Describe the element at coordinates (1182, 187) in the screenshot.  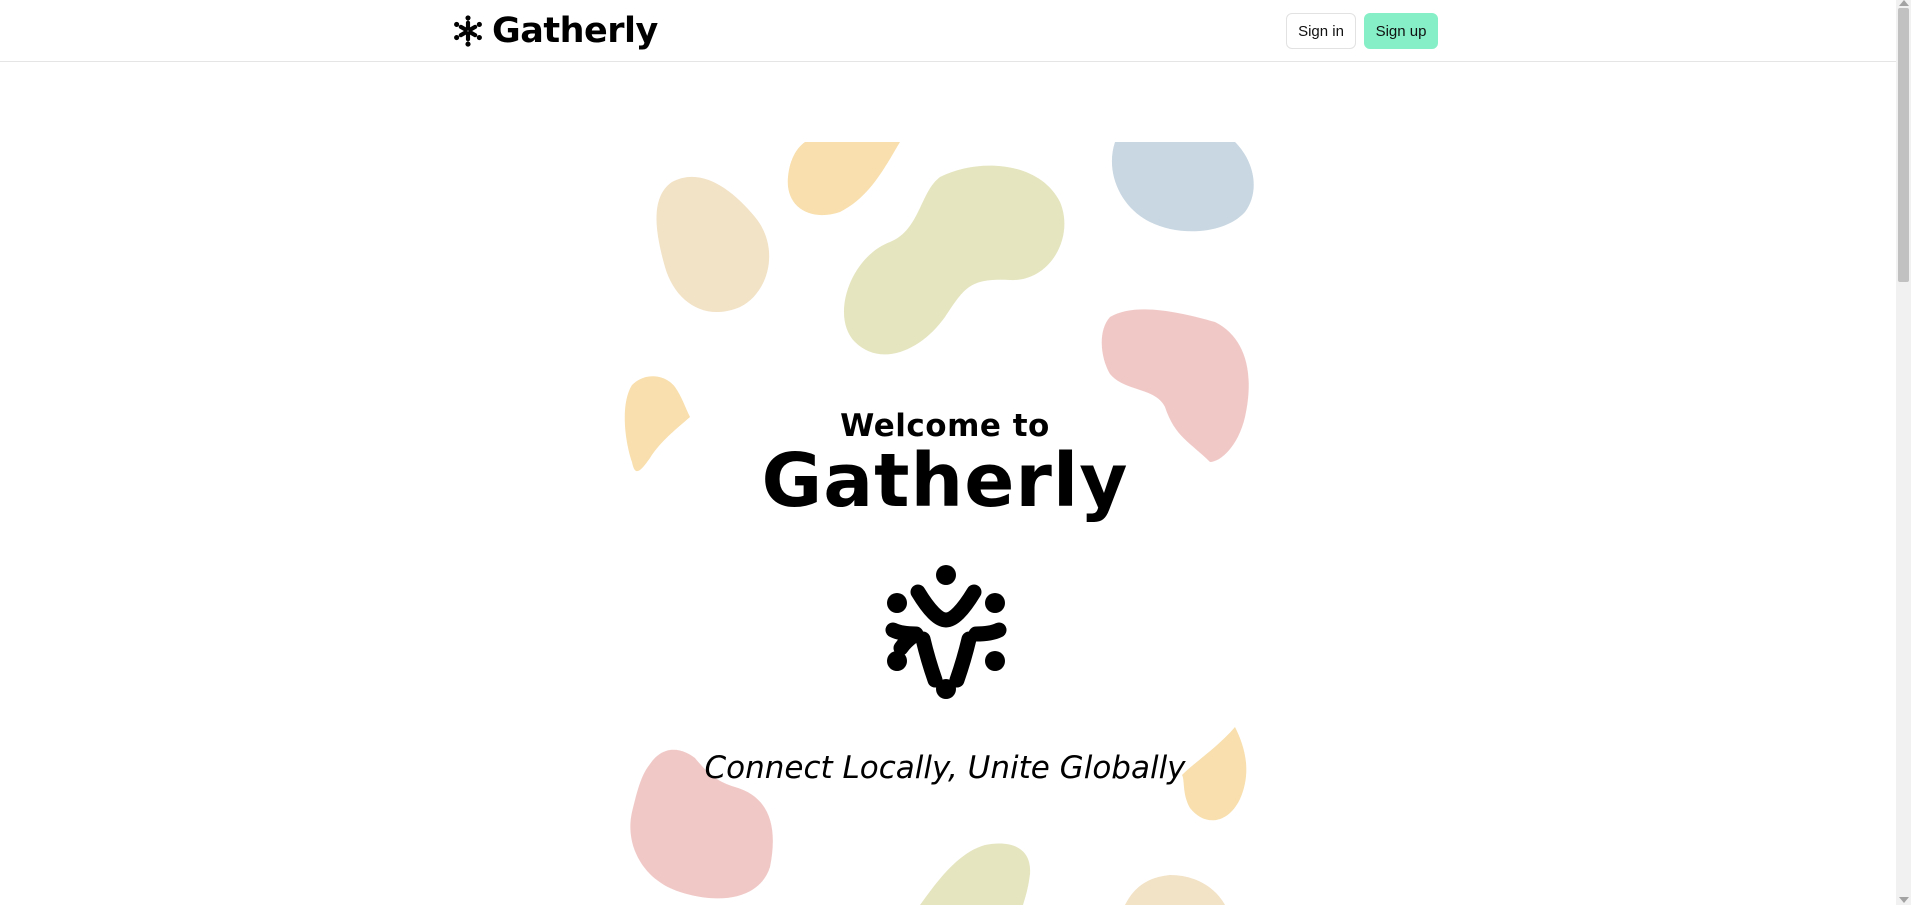
I see `blob-blue-top-right` at that location.